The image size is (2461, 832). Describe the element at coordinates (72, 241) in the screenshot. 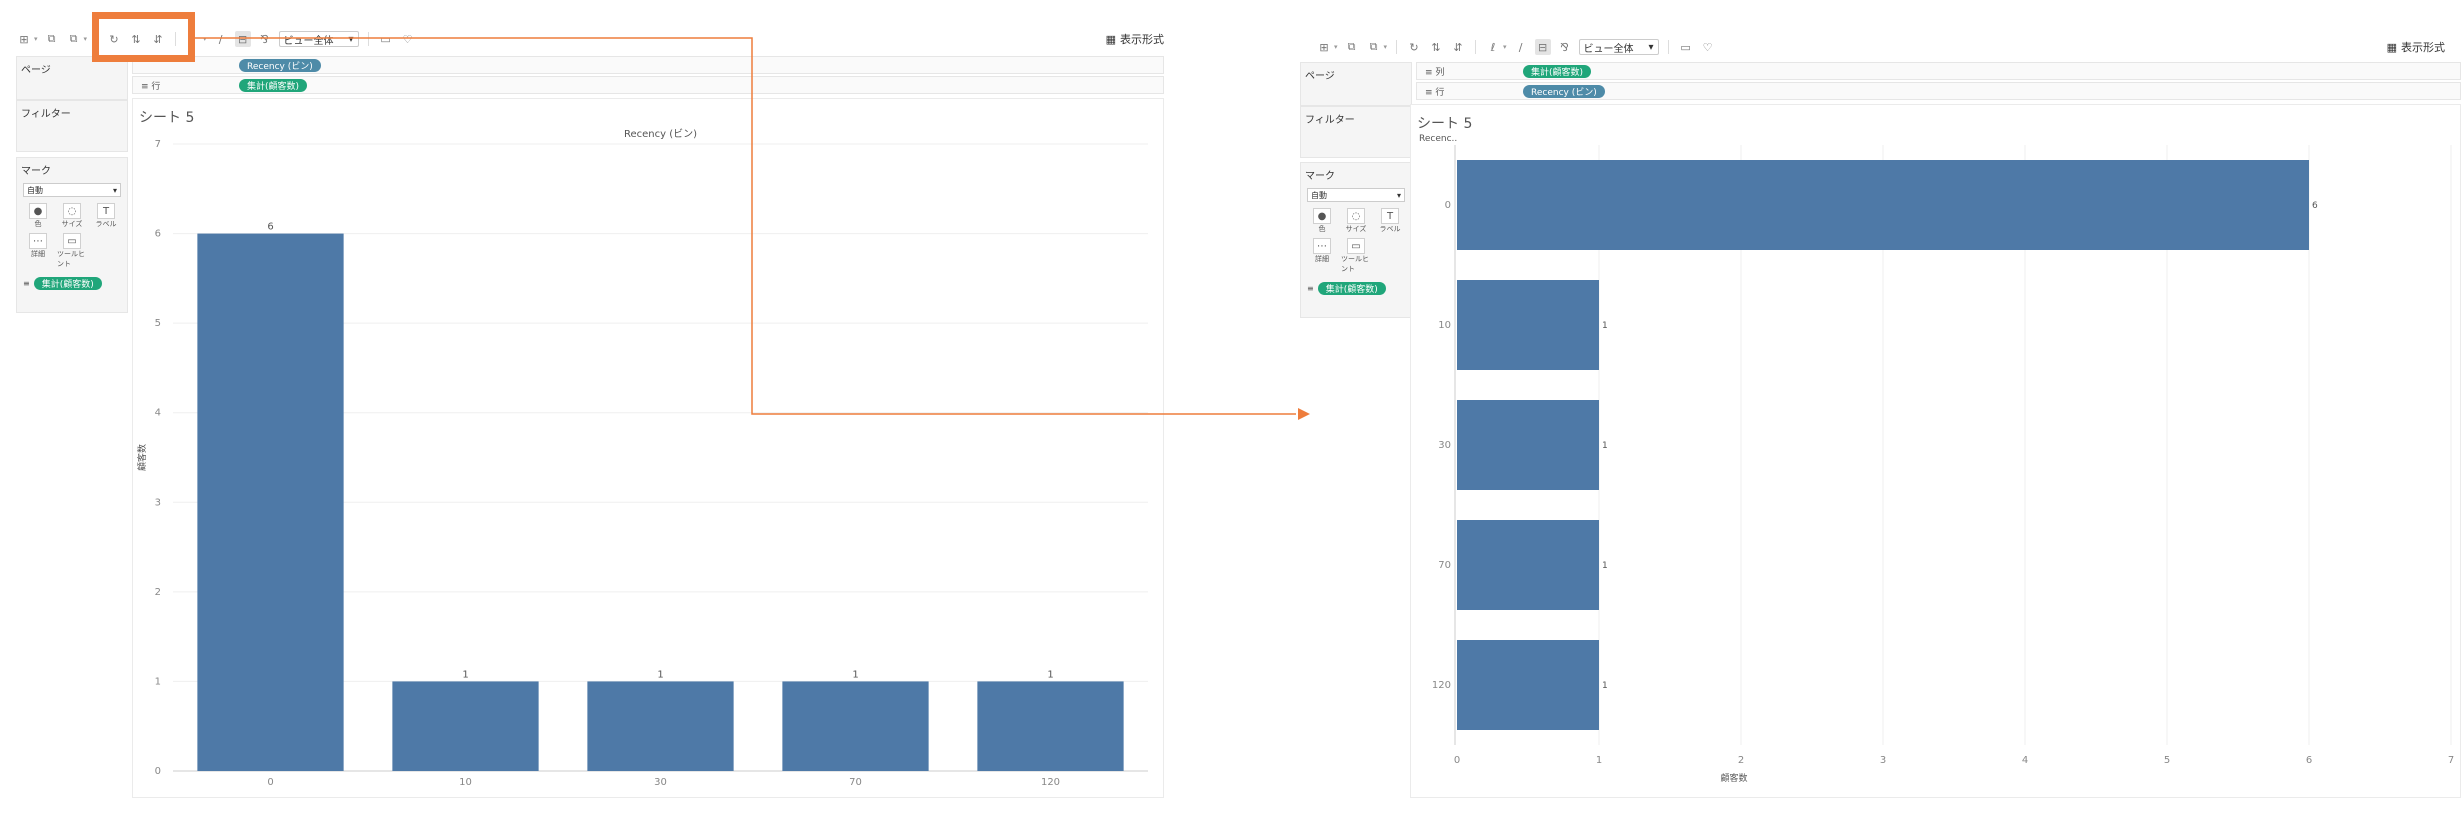

I see `tooltip-icon: ▭` at that location.